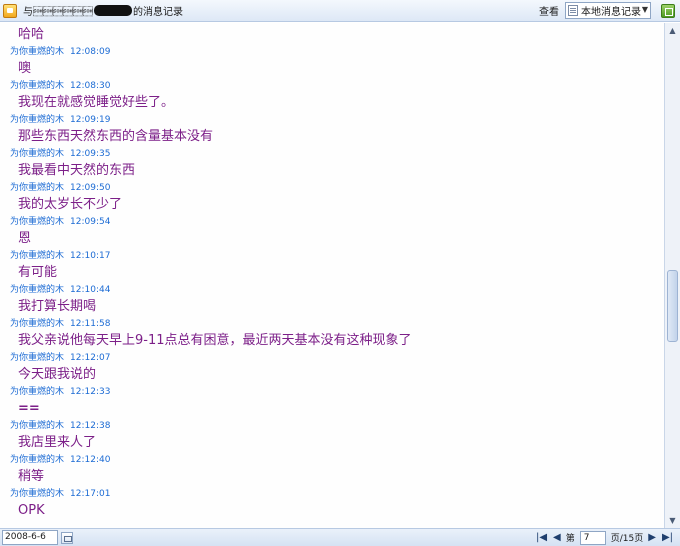 This screenshot has height=546, width=680. Describe the element at coordinates (113, 10) in the screenshot. I see `redacted-name` at that location.